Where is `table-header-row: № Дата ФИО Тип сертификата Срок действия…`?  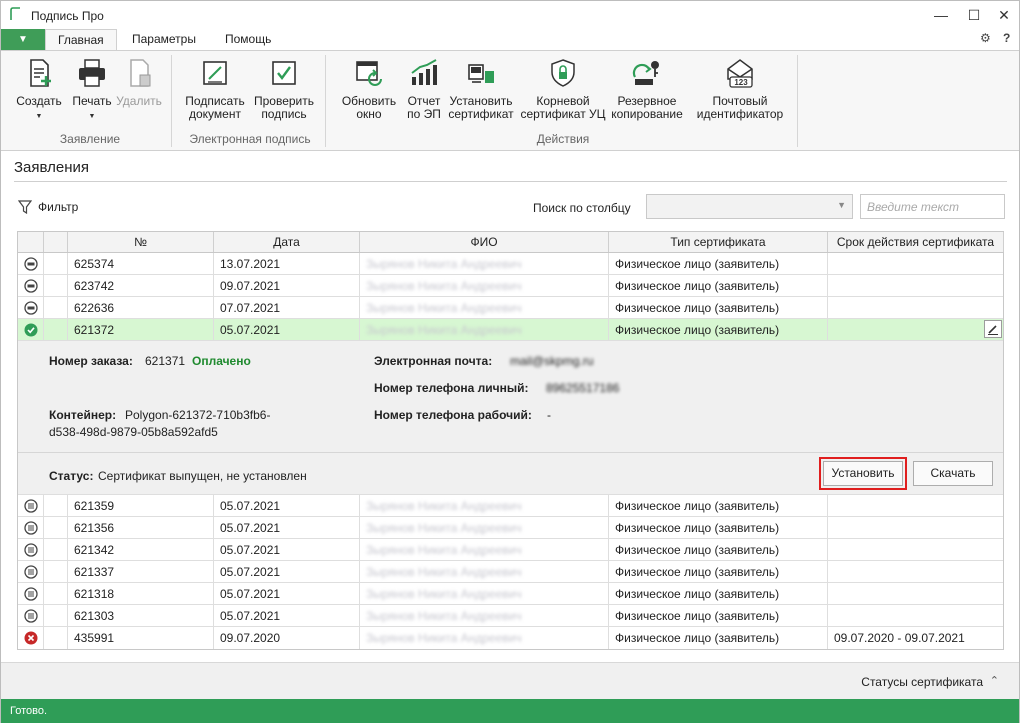
table-header-row: № Дата ФИО Тип сертификата Срок действия… is located at coordinates (511, 242).